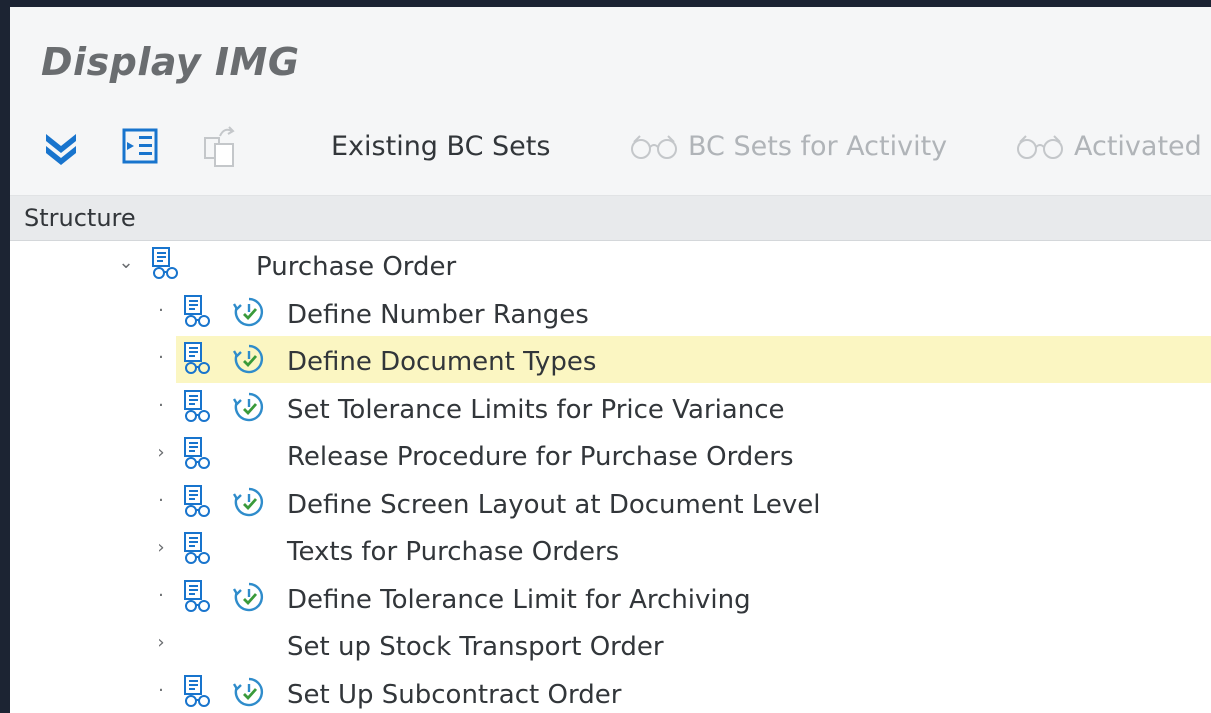 This screenshot has height=713, width=1211. What do you see at coordinates (220, 146) in the screenshot?
I see `copy-document-icon` at bounding box center [220, 146].